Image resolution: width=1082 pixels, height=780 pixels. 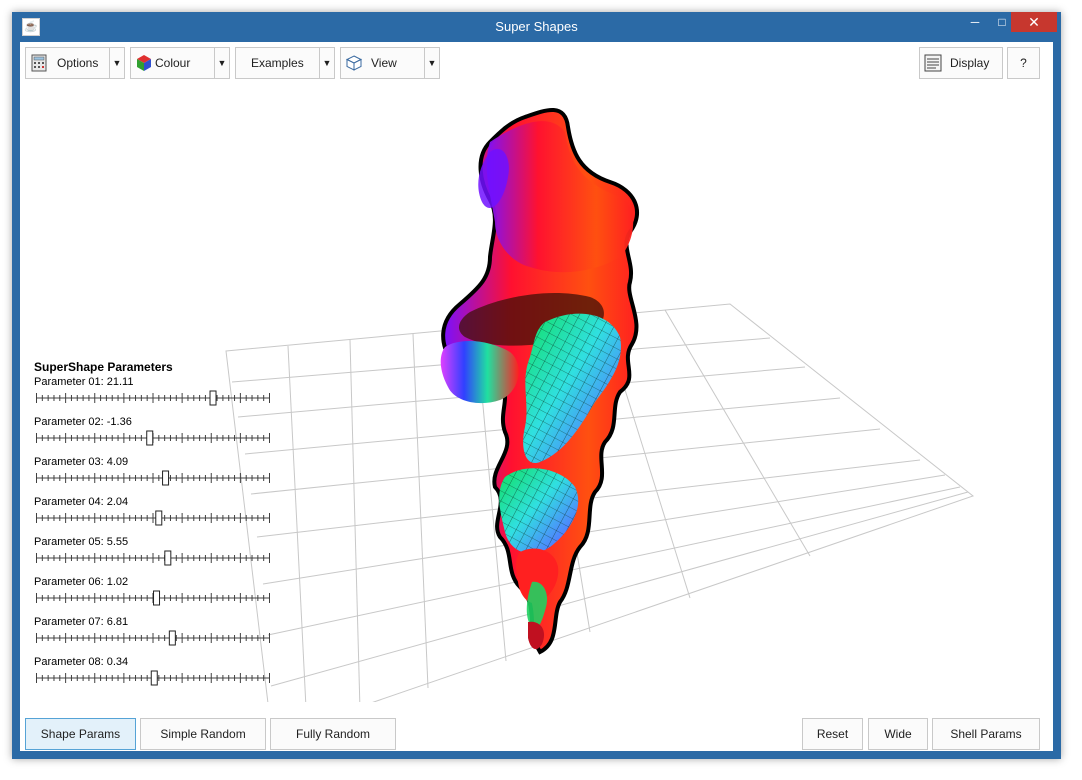 I want to click on display-label: Display, so click(x=970, y=63).